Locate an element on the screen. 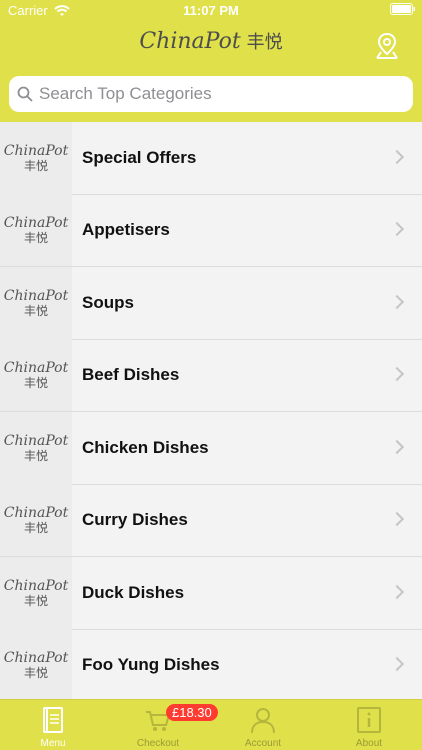 The height and width of the screenshot is (750, 422). tab-checkout-label: Checkout is located at coordinates (158, 743).